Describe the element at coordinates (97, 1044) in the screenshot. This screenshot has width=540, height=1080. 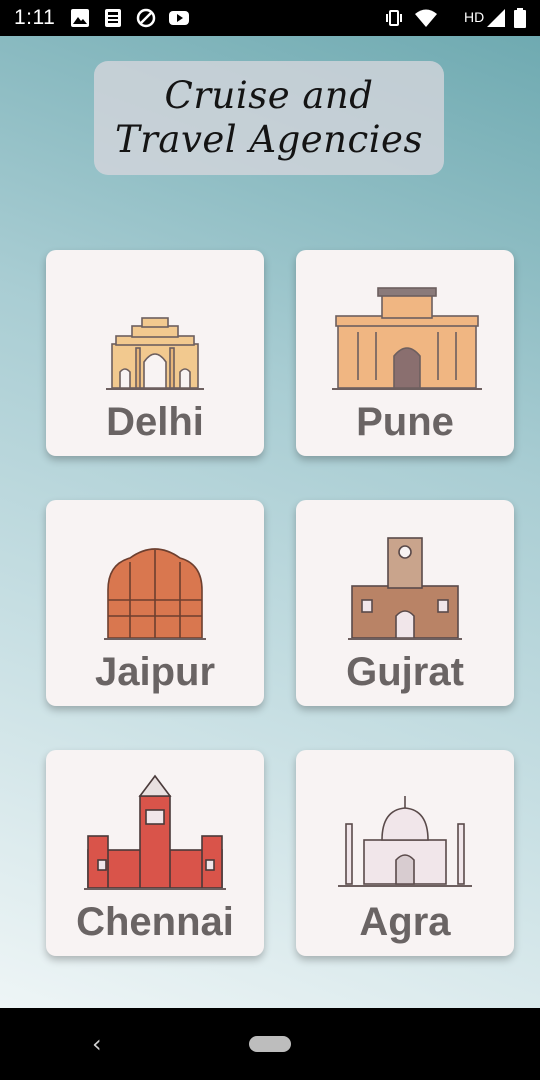
I see `back-icon: ‹` at that location.